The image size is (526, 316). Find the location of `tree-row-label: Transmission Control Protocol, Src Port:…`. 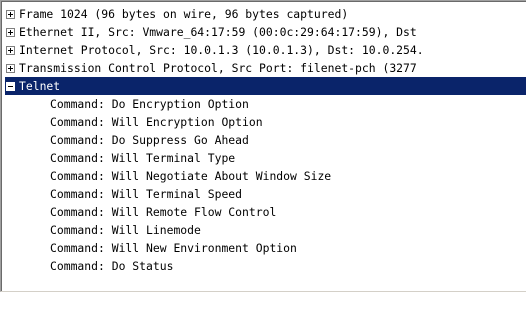

tree-row-label: Transmission Control Protocol, Src Port:… is located at coordinates (218, 68).